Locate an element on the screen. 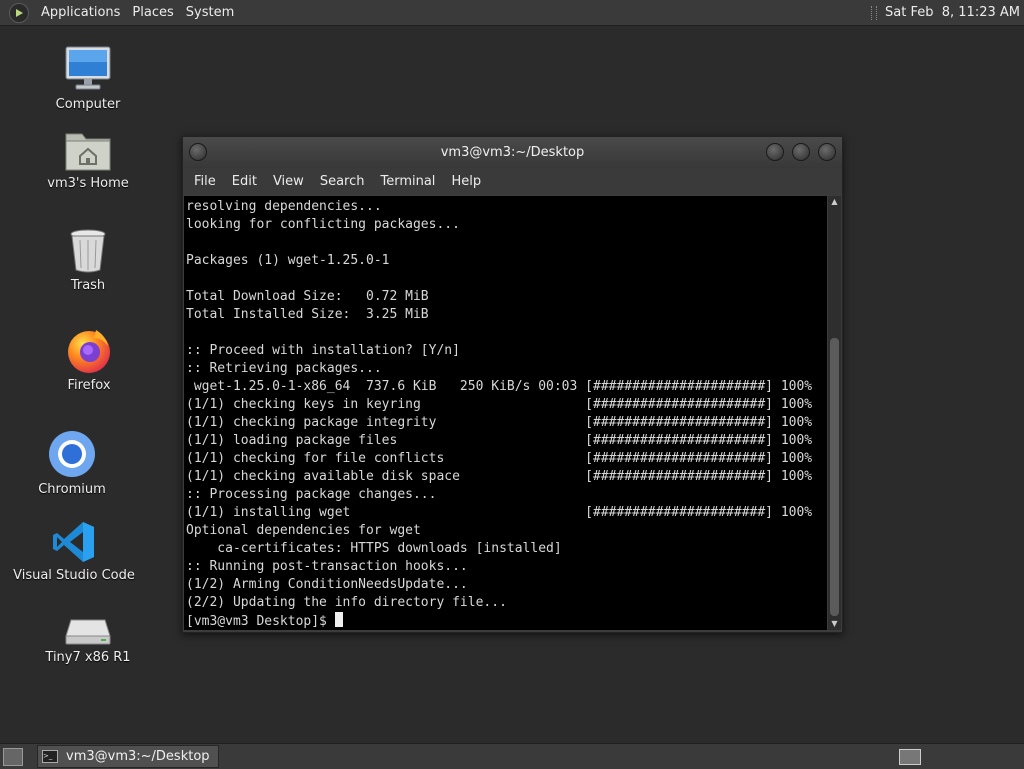 The height and width of the screenshot is (769, 1024). desktop-icon-label: Tiny7 x86 R1 is located at coordinates (88, 657).